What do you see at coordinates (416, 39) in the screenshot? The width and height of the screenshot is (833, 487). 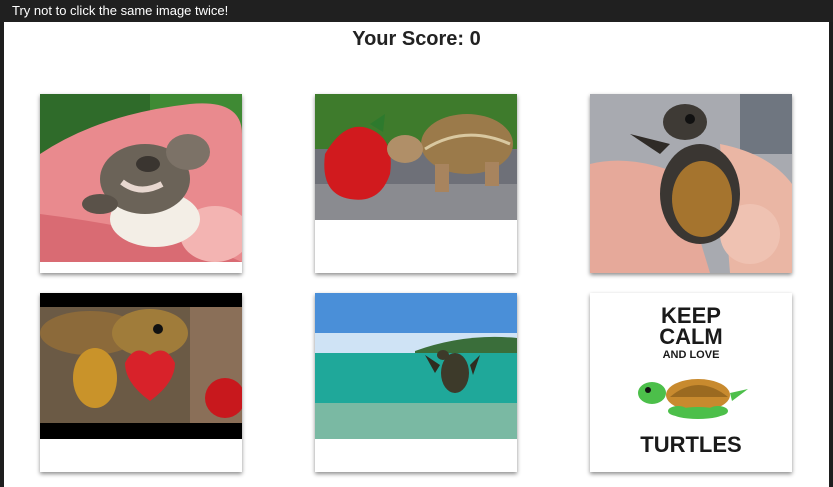 I see `score-display: Your Score: 0` at bounding box center [416, 39].